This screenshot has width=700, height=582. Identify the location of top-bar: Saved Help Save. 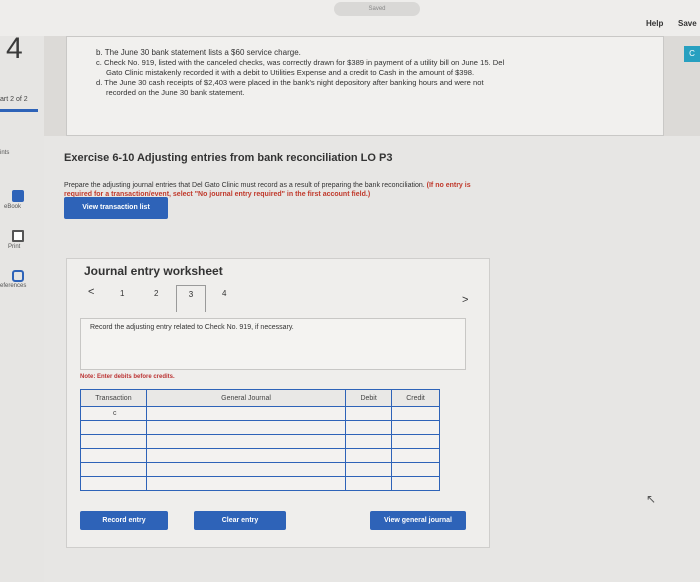
(350, 18).